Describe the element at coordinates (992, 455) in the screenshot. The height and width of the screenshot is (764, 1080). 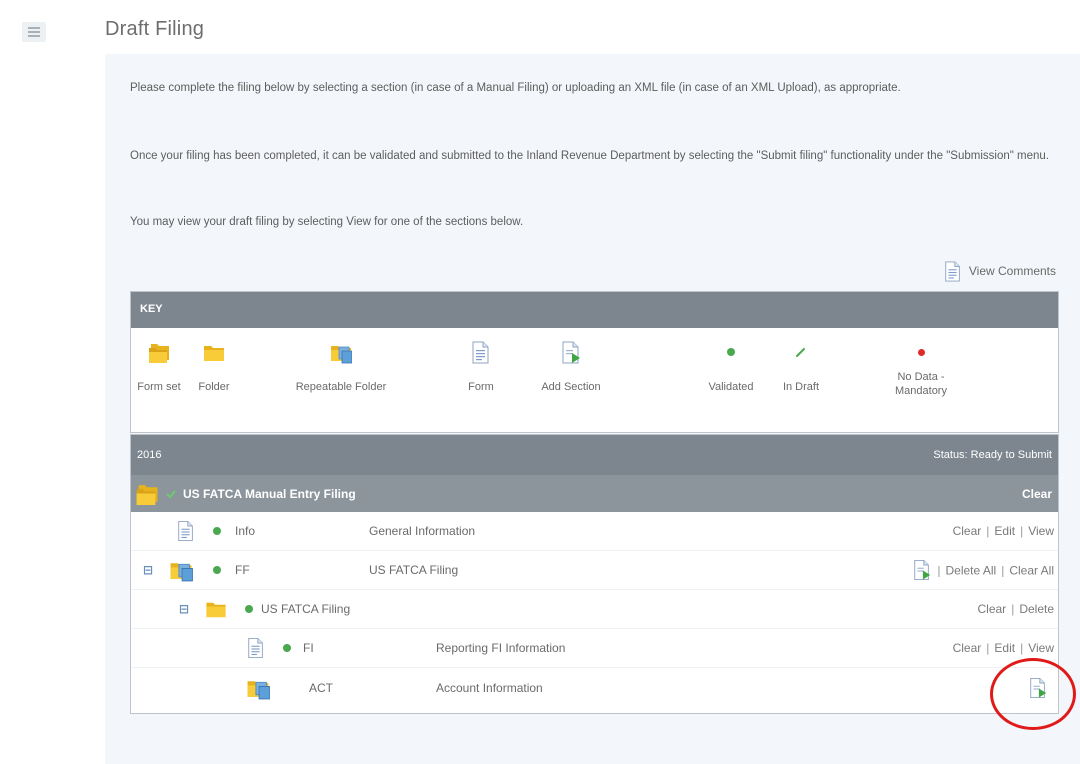
I see `filing-status: Status: Ready to Submit` at that location.